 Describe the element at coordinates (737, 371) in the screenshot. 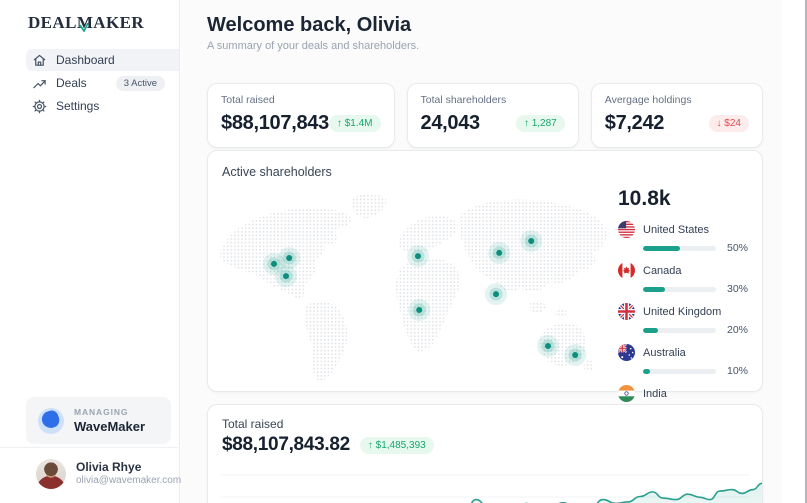

I see `country-percent: 10%` at that location.